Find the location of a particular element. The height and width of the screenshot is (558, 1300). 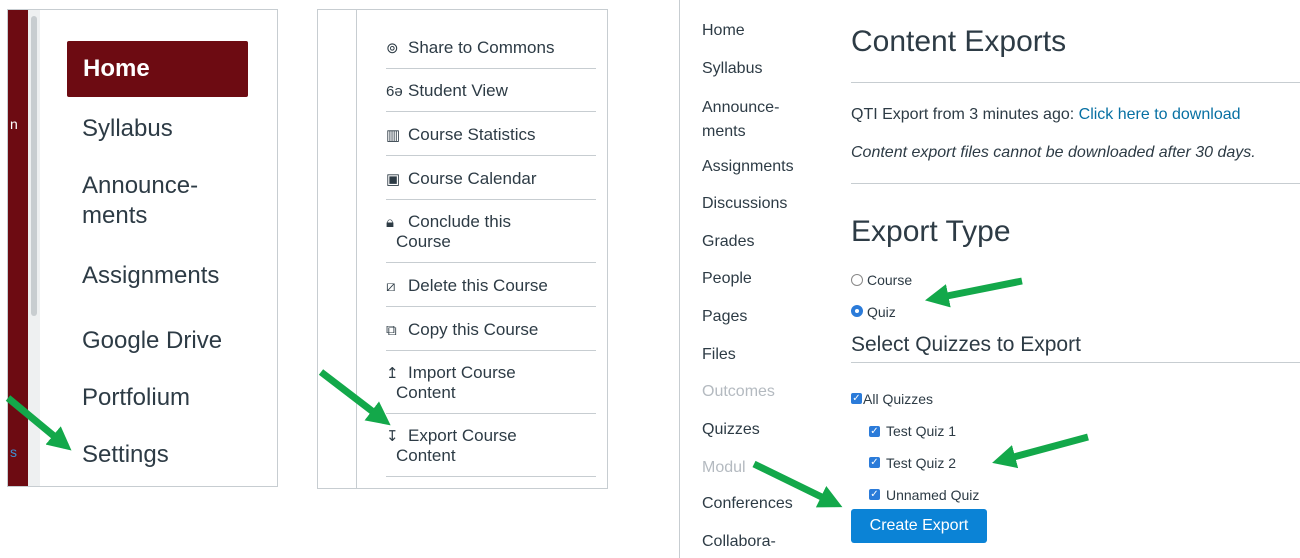

arrow-to-create-export is located at coordinates (797, 484).